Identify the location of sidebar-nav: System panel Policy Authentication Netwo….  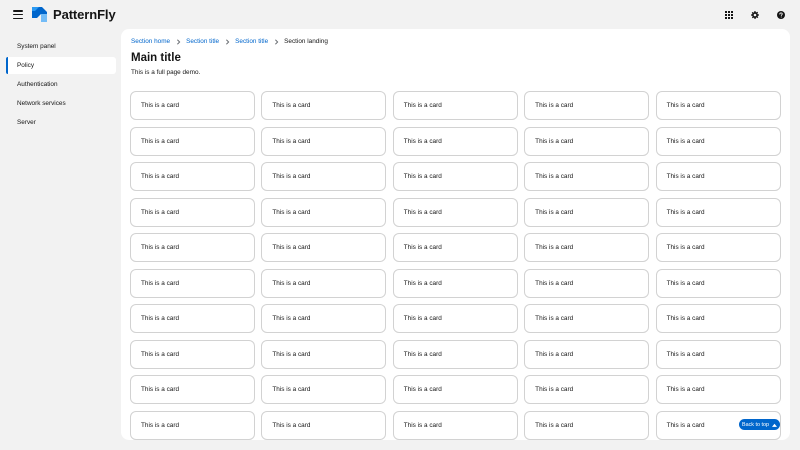
(60, 239).